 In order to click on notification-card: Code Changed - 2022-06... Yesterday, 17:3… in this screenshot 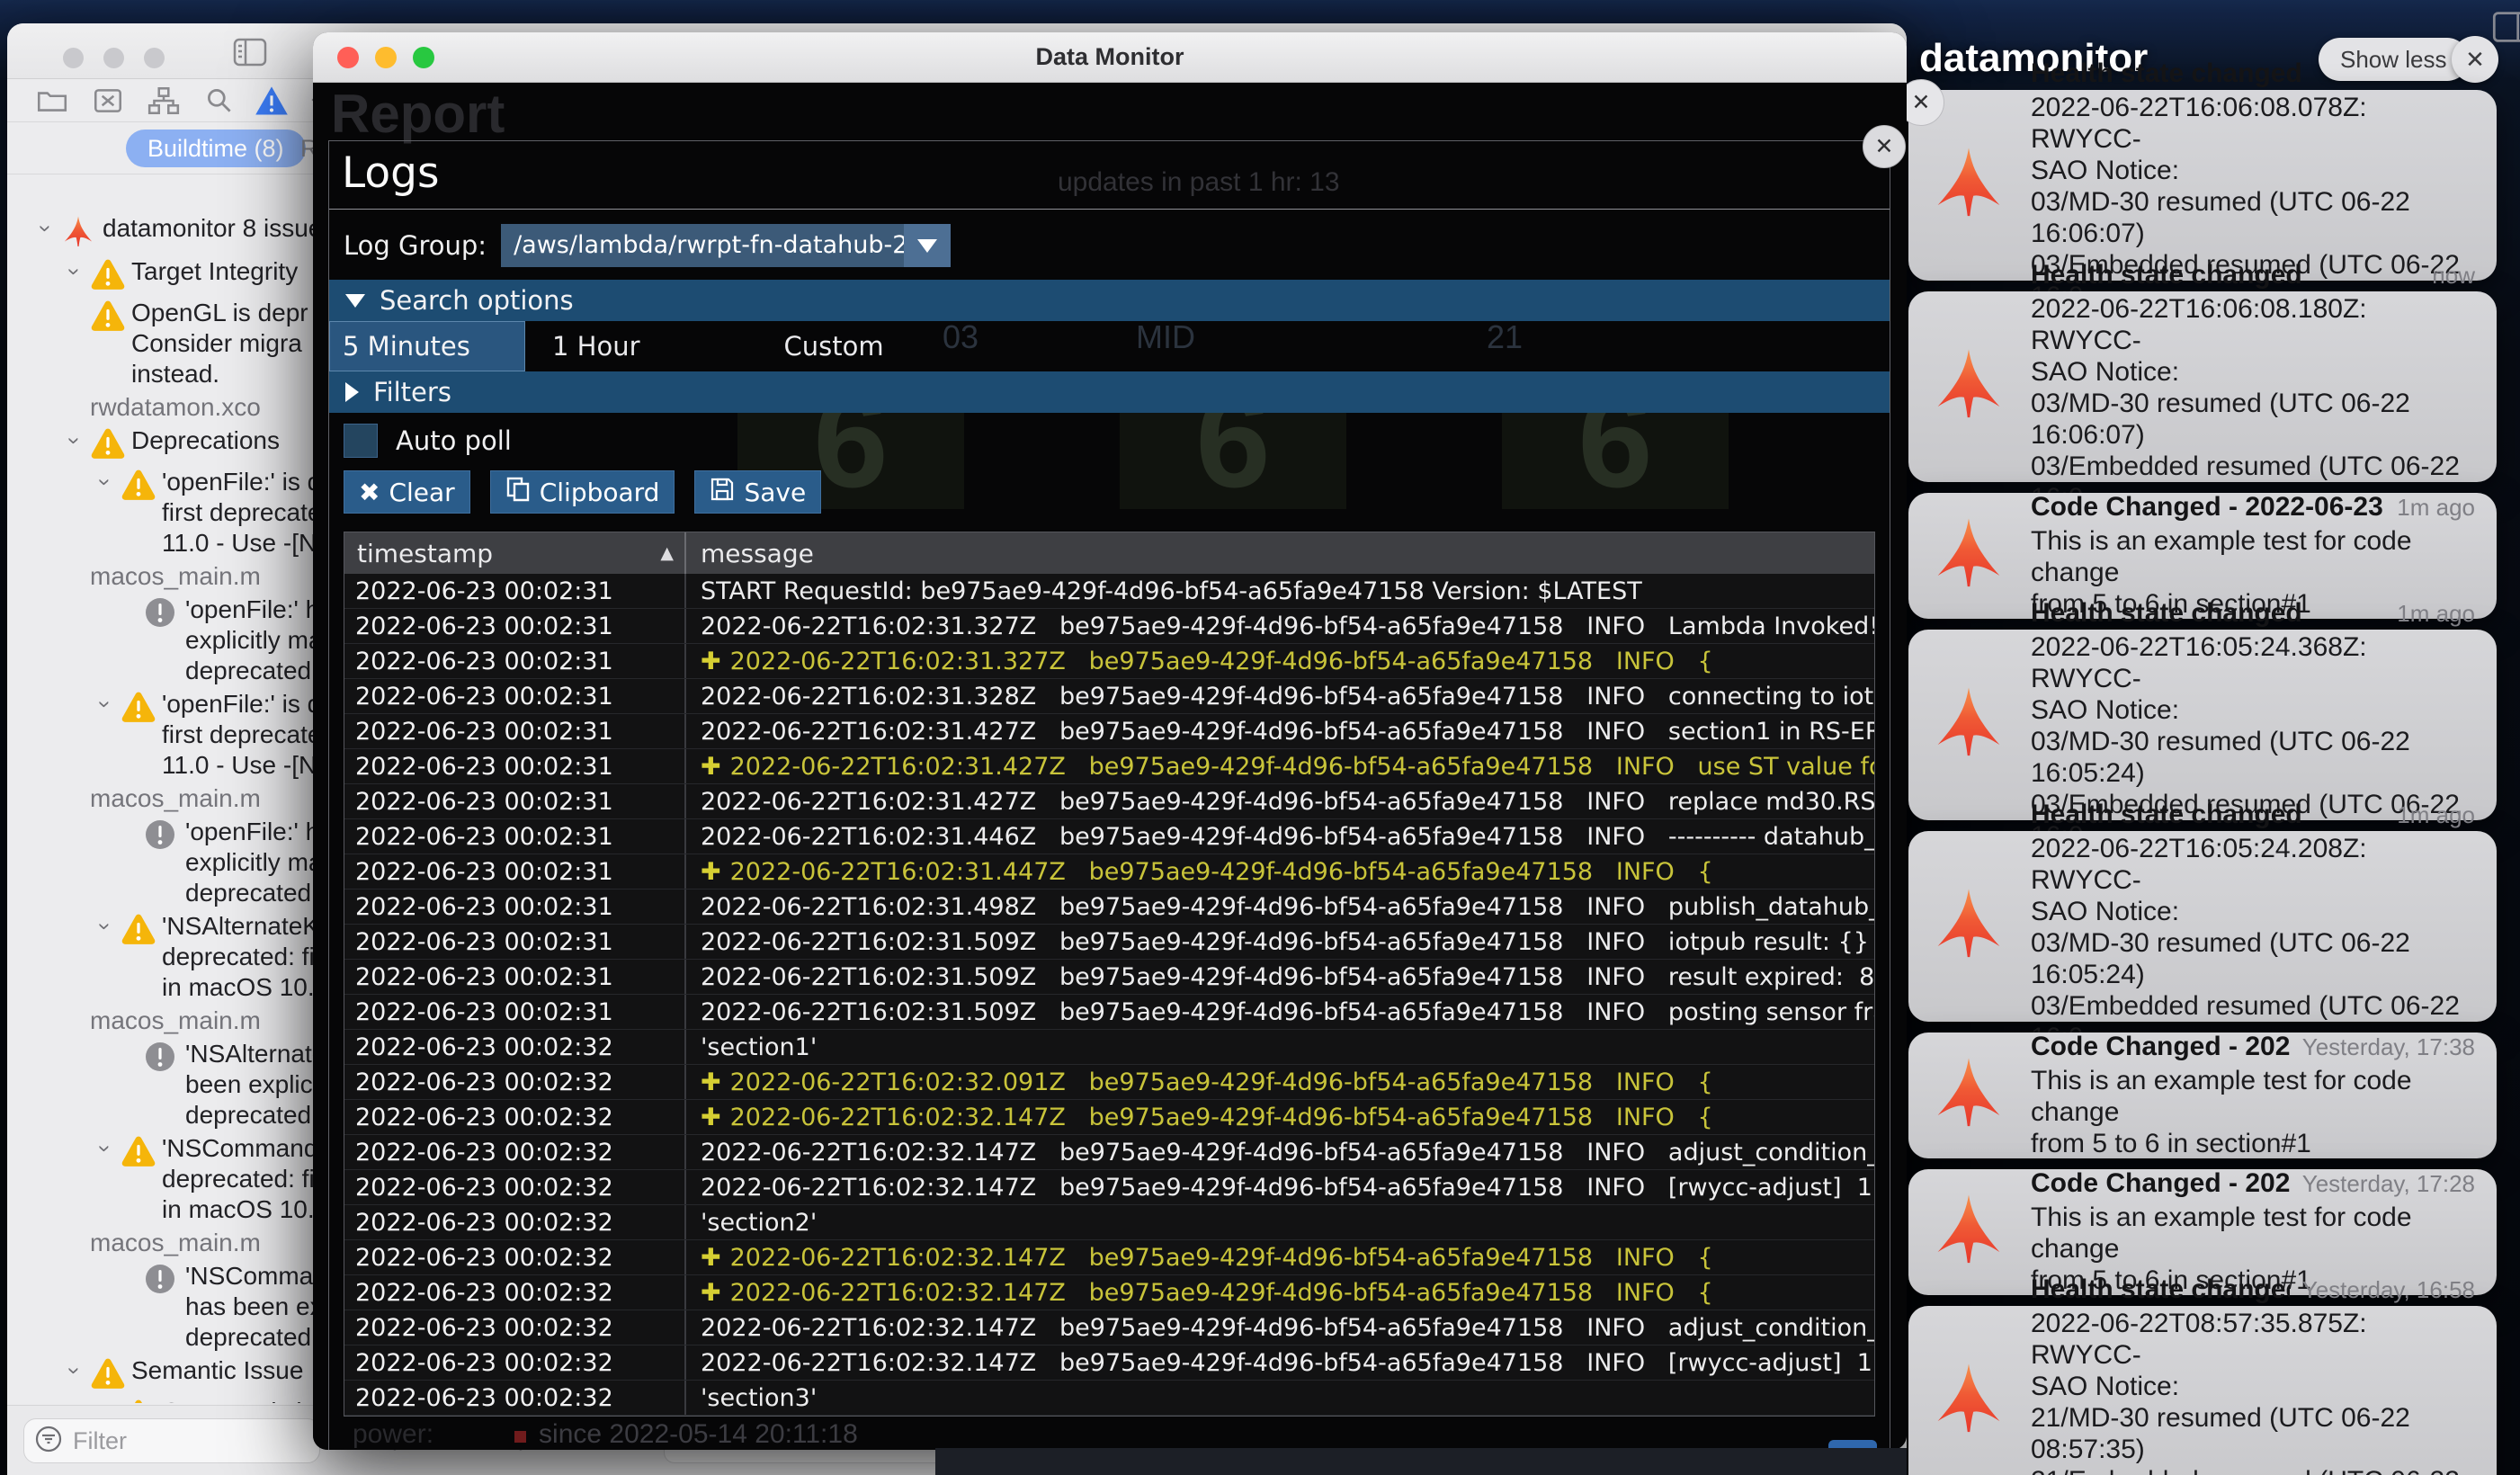, I will do `click(2202, 1095)`.